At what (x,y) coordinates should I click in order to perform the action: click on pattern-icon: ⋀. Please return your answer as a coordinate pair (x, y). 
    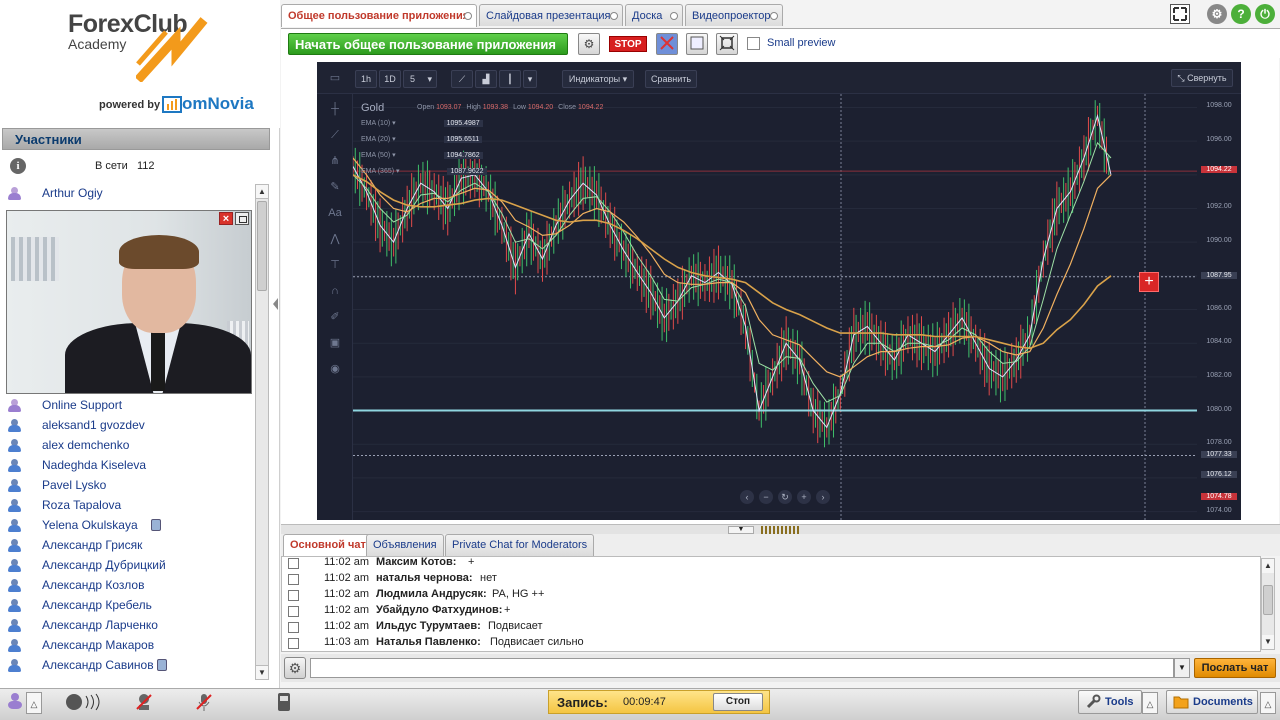
    Looking at the image, I should click on (335, 239).